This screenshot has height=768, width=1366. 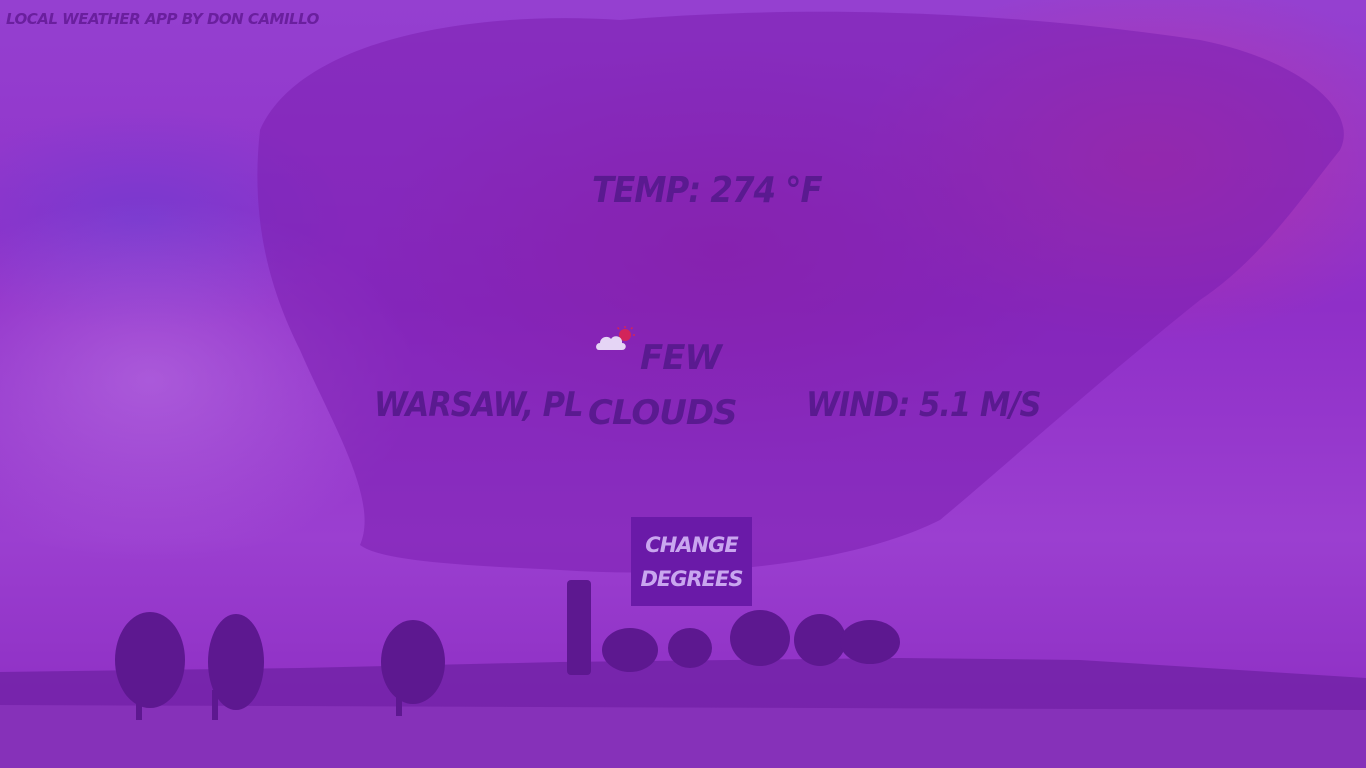 What do you see at coordinates (162, 19) in the screenshot?
I see `app-credit-title: Local weather app by Don Camillo` at bounding box center [162, 19].